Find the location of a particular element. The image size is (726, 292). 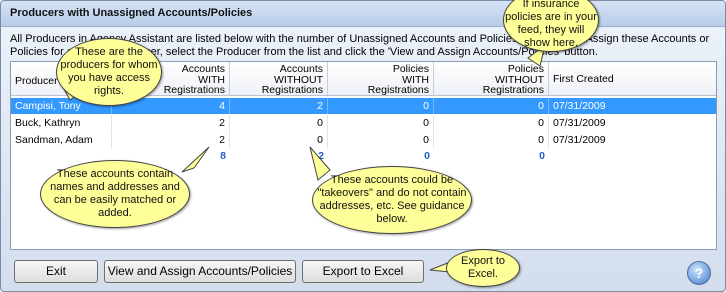

total-policies-with: 0 is located at coordinates (427, 156).